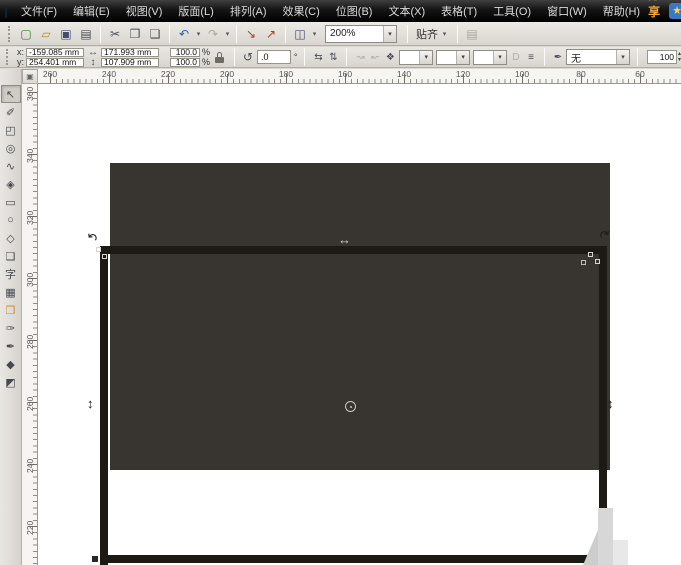 The height and width of the screenshot is (565, 681). I want to click on new-document-icon: ▢, so click(26, 34).